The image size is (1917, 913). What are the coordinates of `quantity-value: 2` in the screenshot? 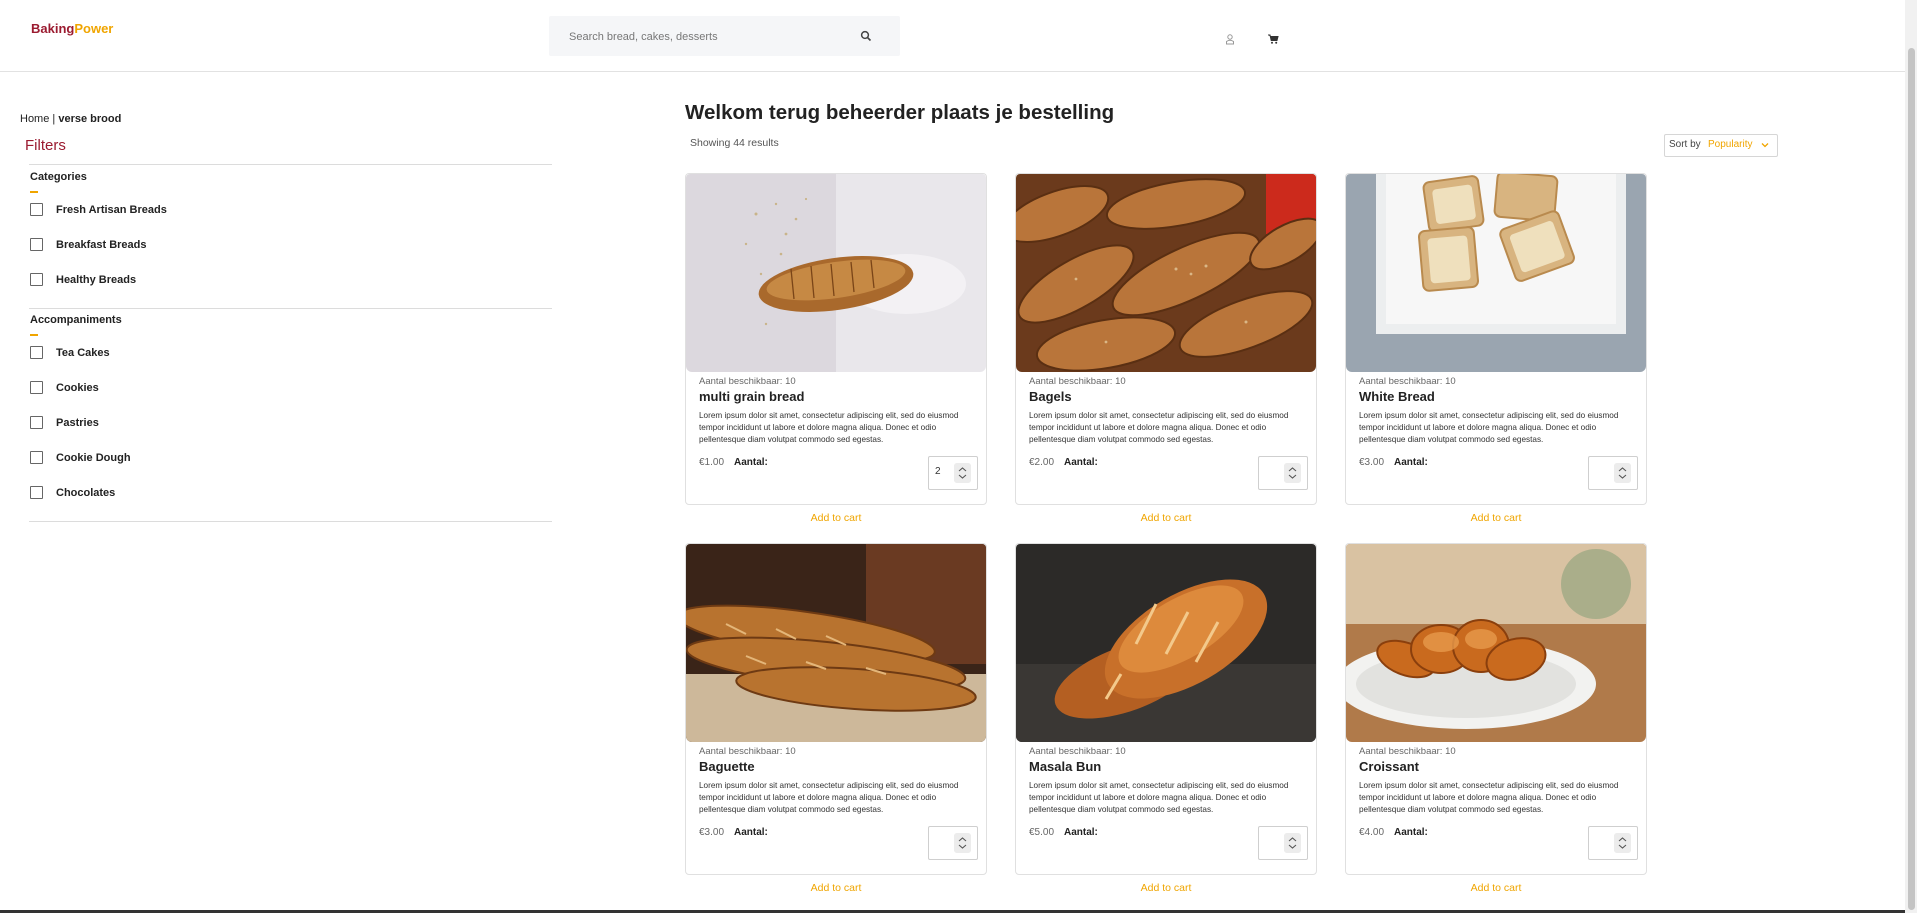 It's located at (938, 471).